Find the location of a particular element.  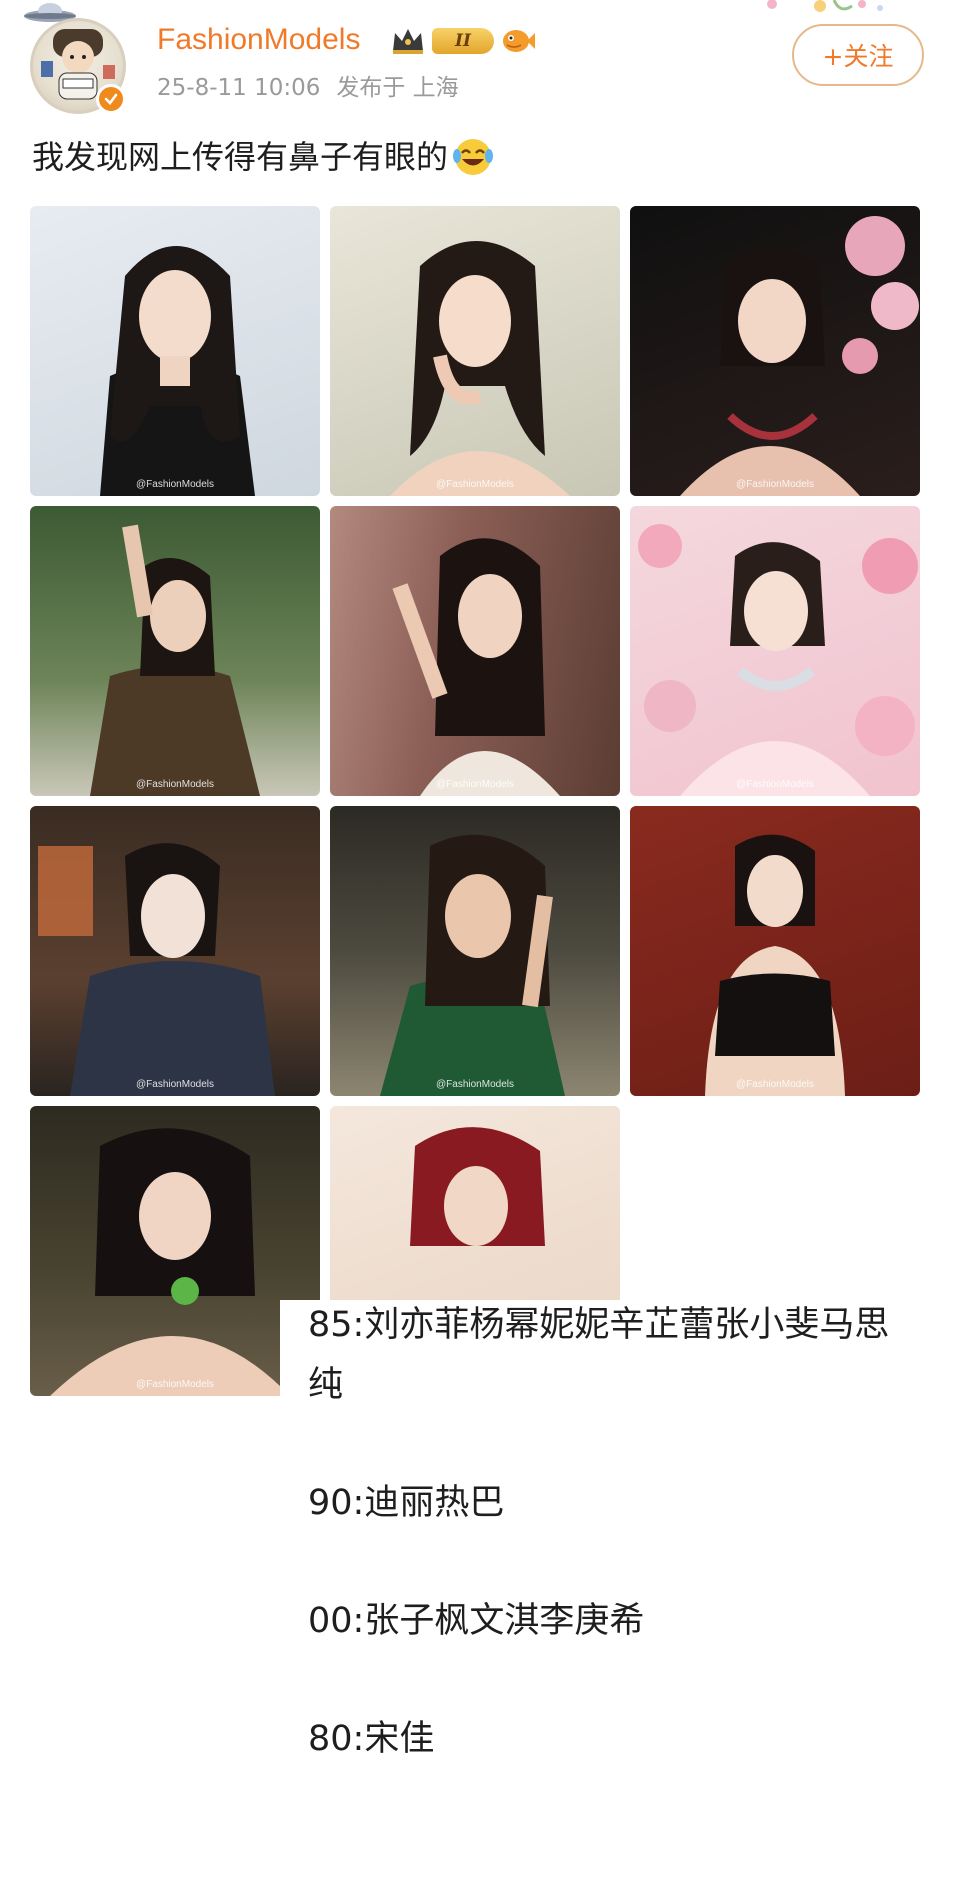

overlay-line-85-cont: 纯 is located at coordinates (326, 1385).